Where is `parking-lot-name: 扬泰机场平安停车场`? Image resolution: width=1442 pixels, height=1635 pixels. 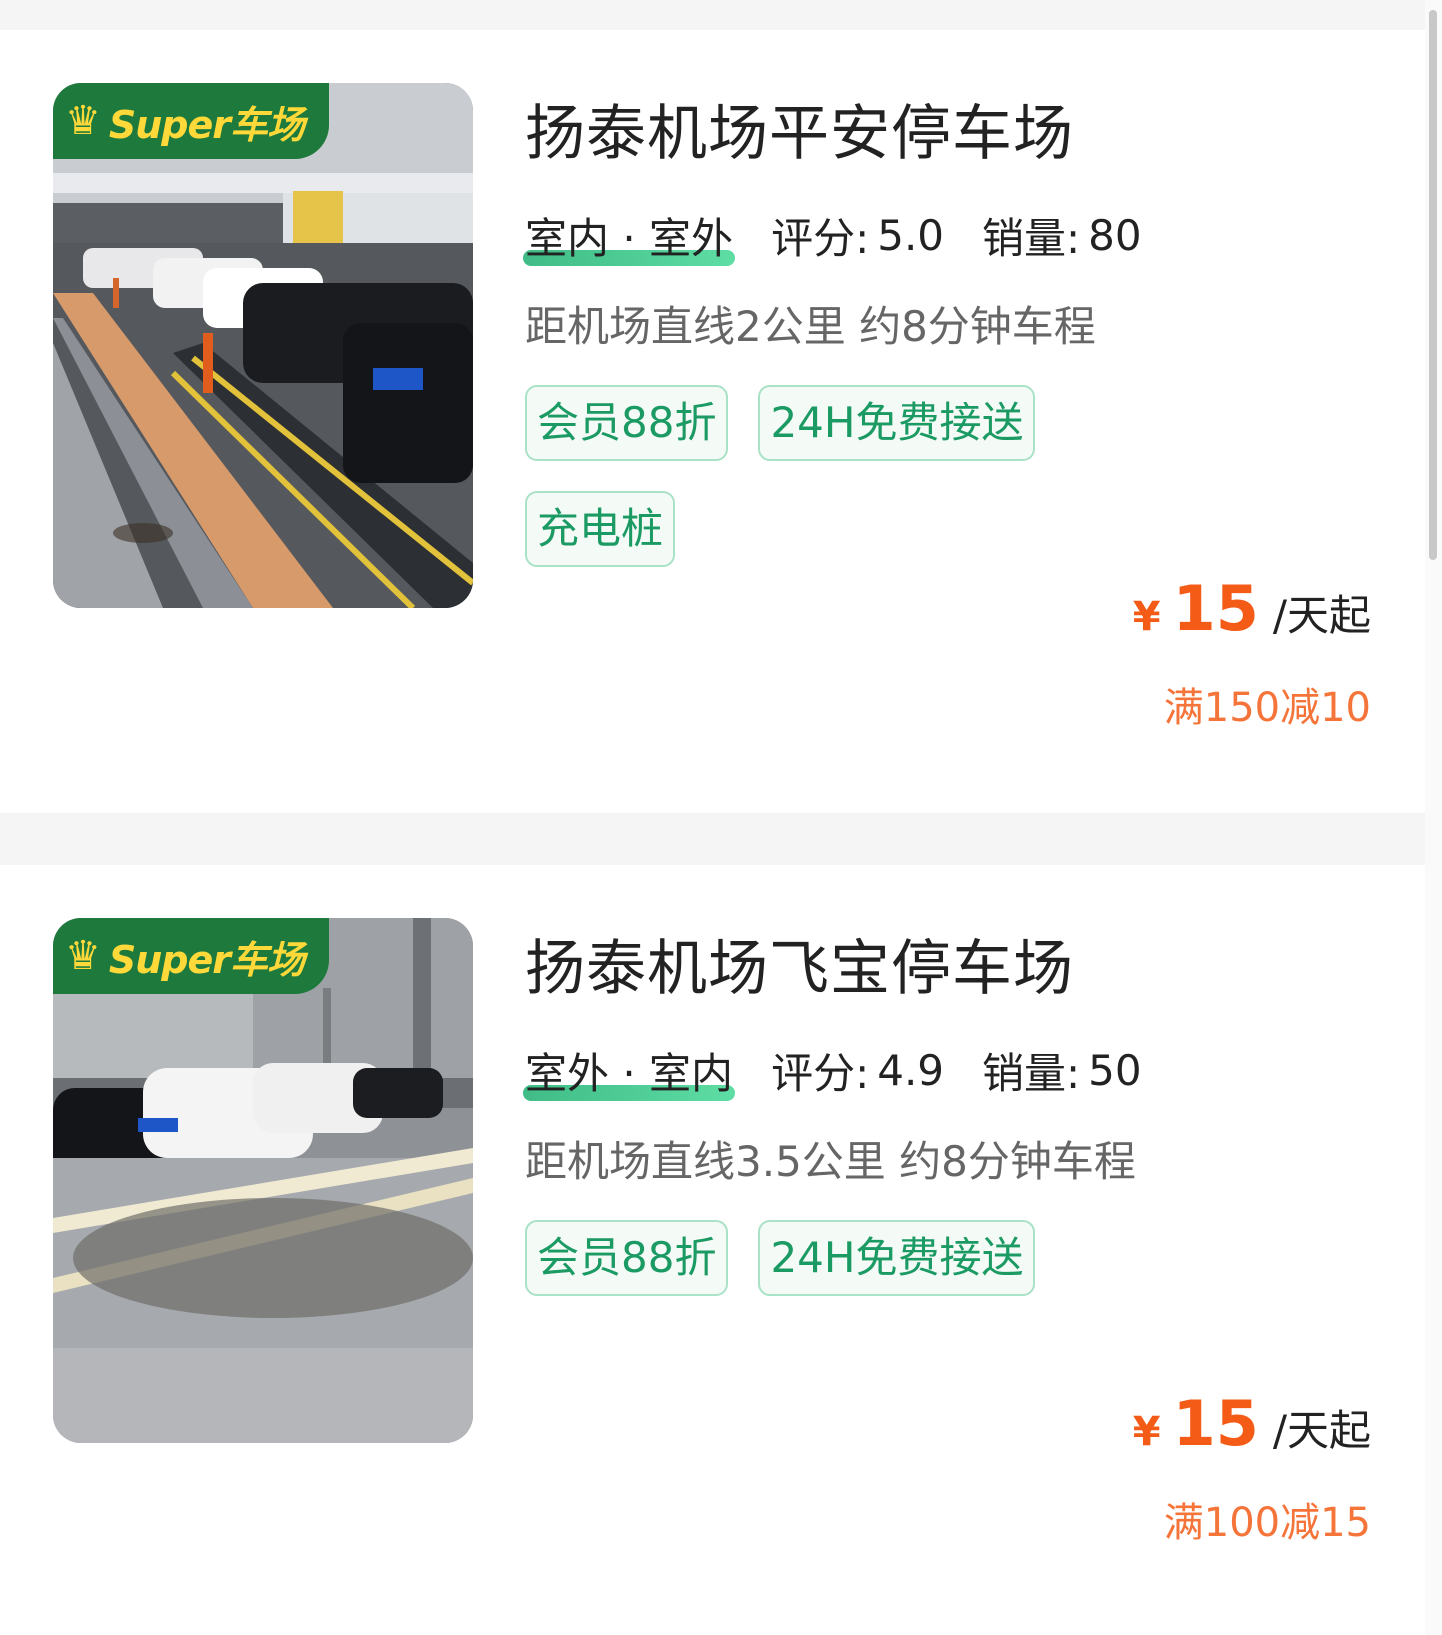
parking-lot-name: 扬泰机场平安停车场 is located at coordinates (799, 128).